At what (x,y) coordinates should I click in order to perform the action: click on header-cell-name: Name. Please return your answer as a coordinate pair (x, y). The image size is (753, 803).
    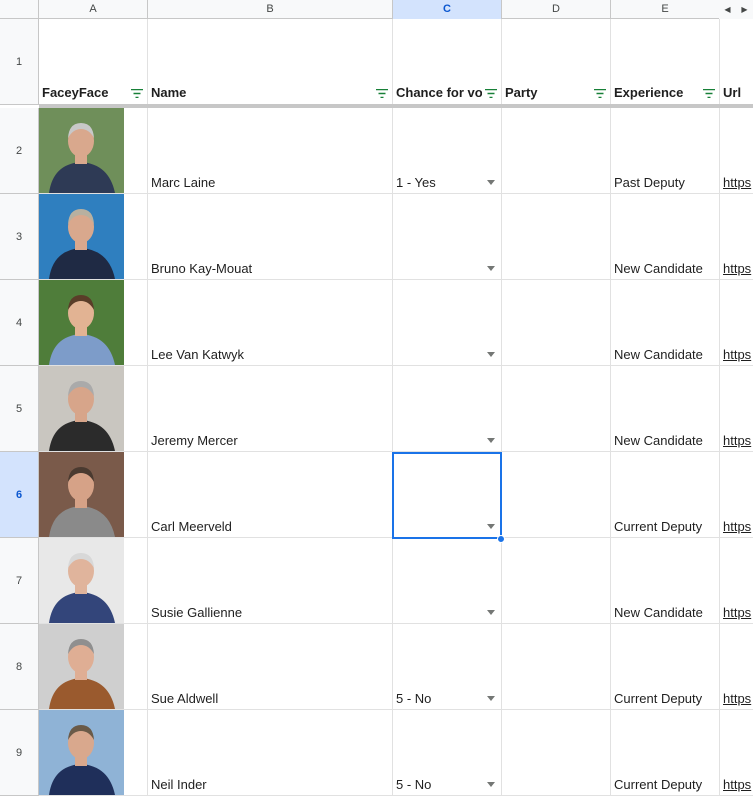
    Looking at the image, I should click on (270, 62).